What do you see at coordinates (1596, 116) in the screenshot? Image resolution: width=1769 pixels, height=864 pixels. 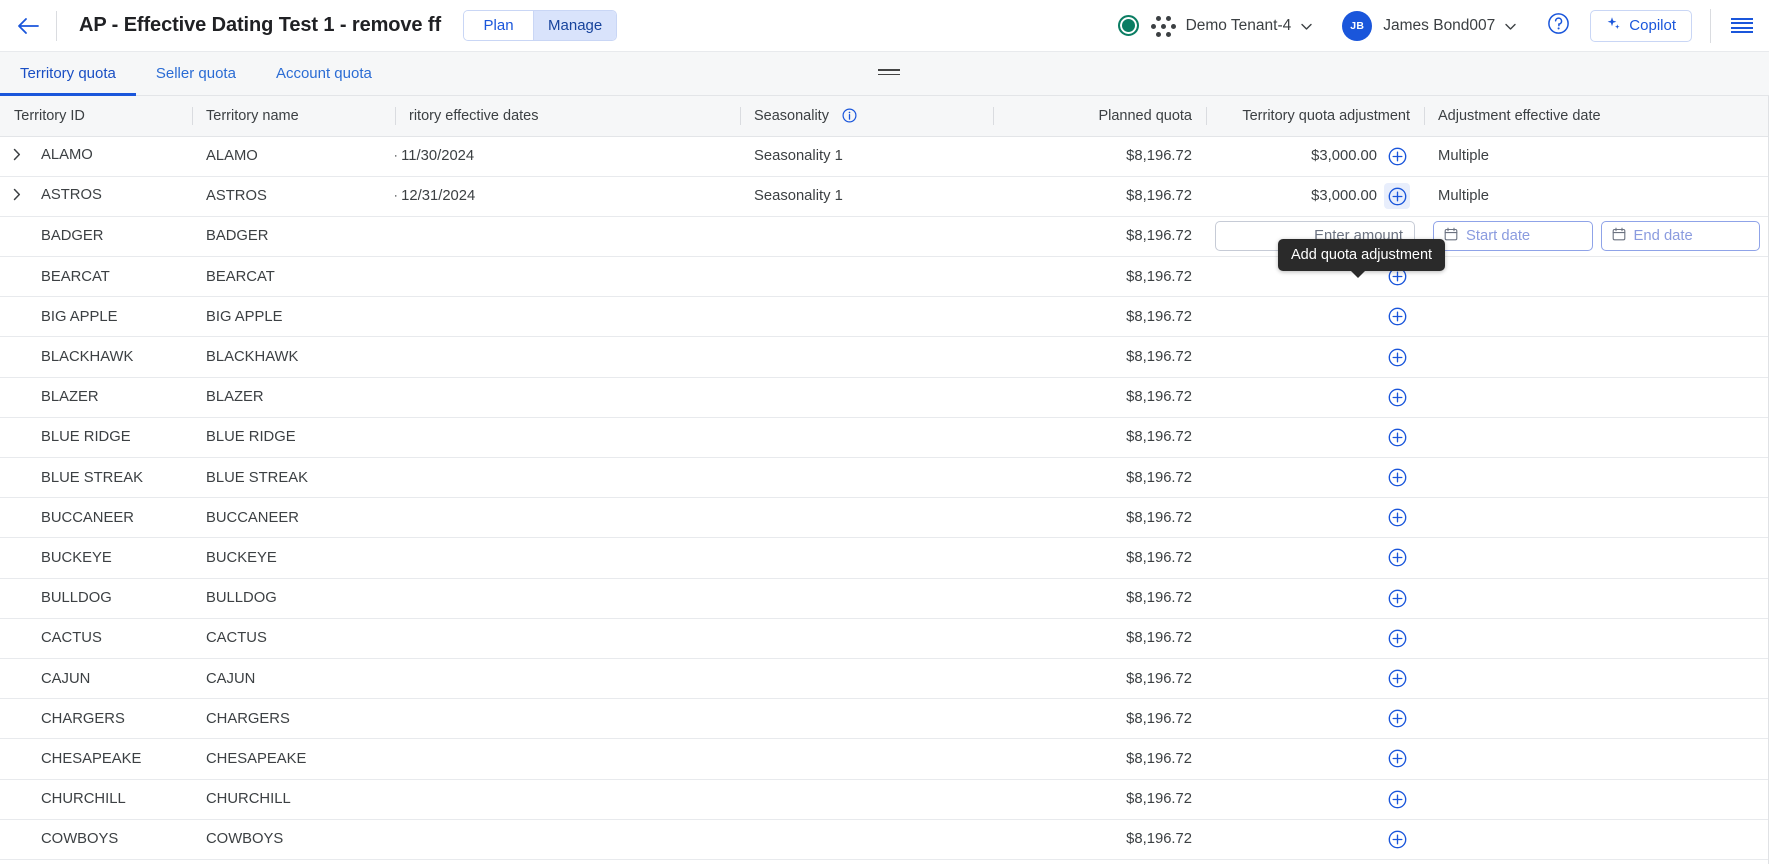 I see `column-header-adjustment-effective-date: Adjustment effective date` at bounding box center [1596, 116].